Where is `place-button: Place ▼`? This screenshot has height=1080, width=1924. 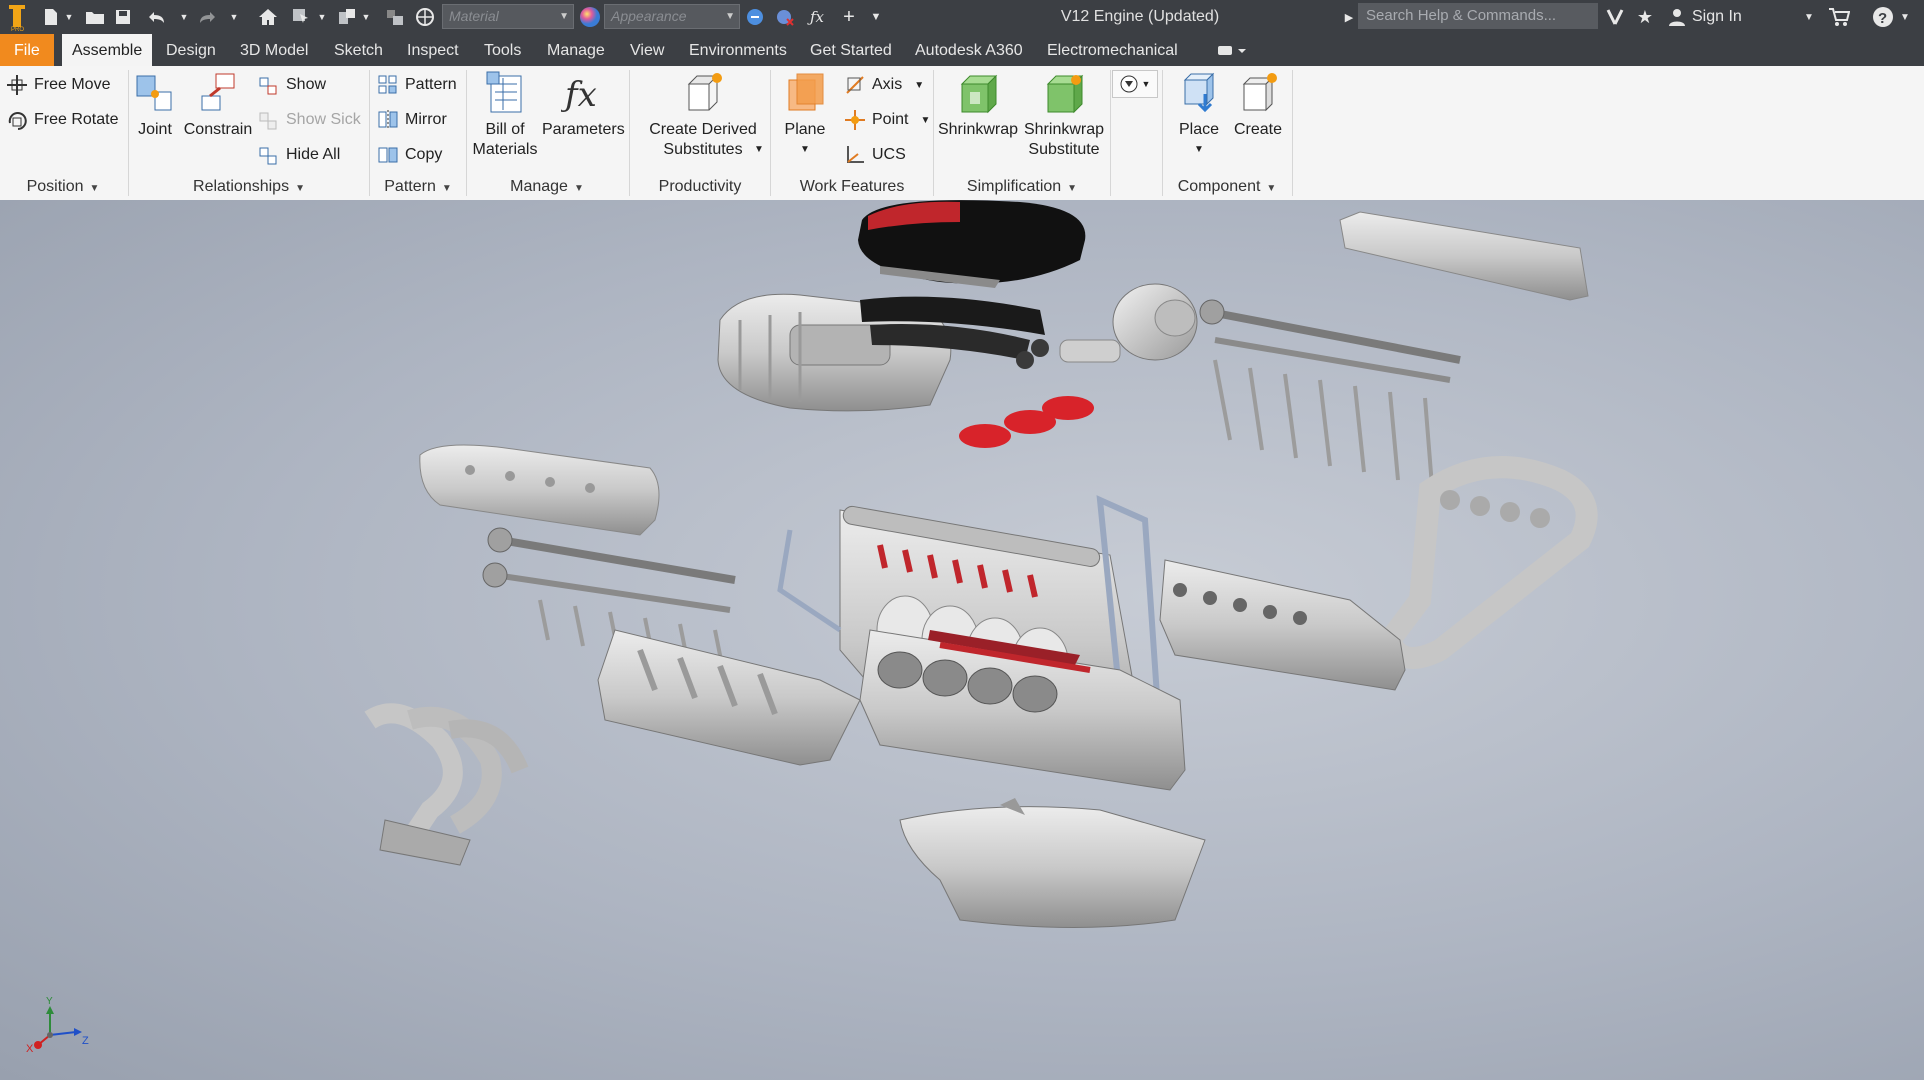
place-button: Place ▼ is located at coordinates (1199, 115).